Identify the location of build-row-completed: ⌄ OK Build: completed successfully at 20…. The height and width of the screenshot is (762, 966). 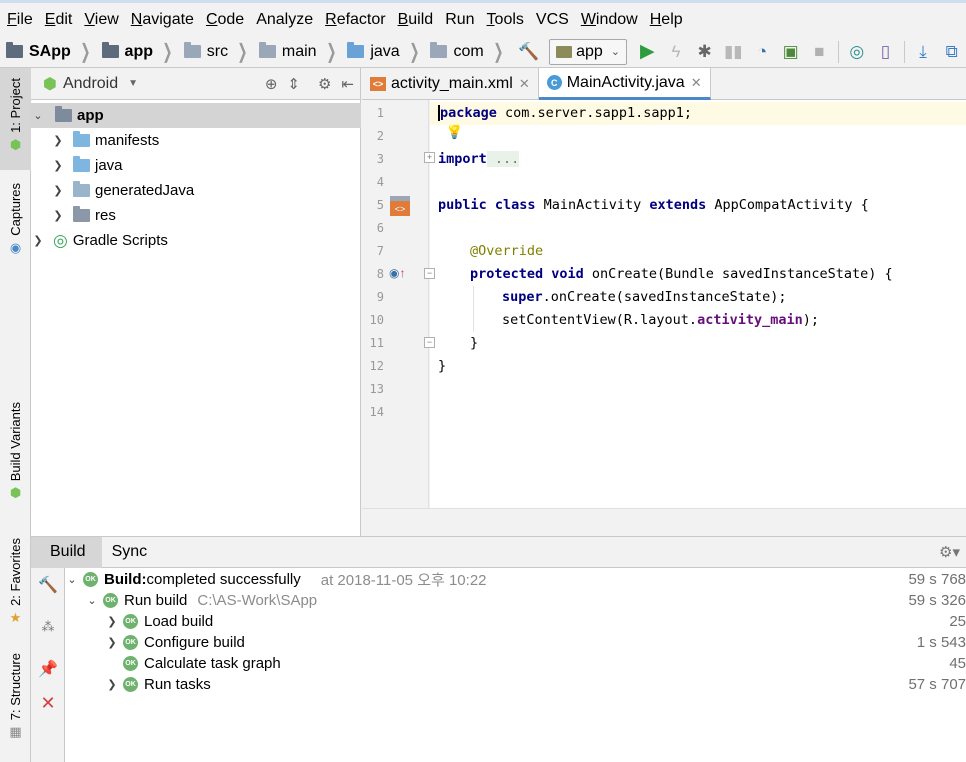
(275, 579).